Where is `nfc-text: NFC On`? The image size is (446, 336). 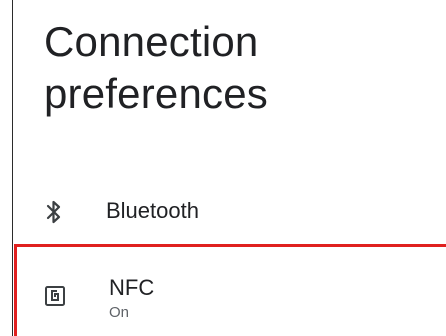 nfc-text: NFC On is located at coordinates (131, 299).